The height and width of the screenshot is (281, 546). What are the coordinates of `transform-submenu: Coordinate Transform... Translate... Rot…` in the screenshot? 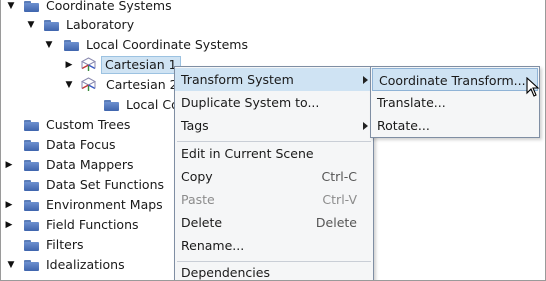 It's located at (455, 102).